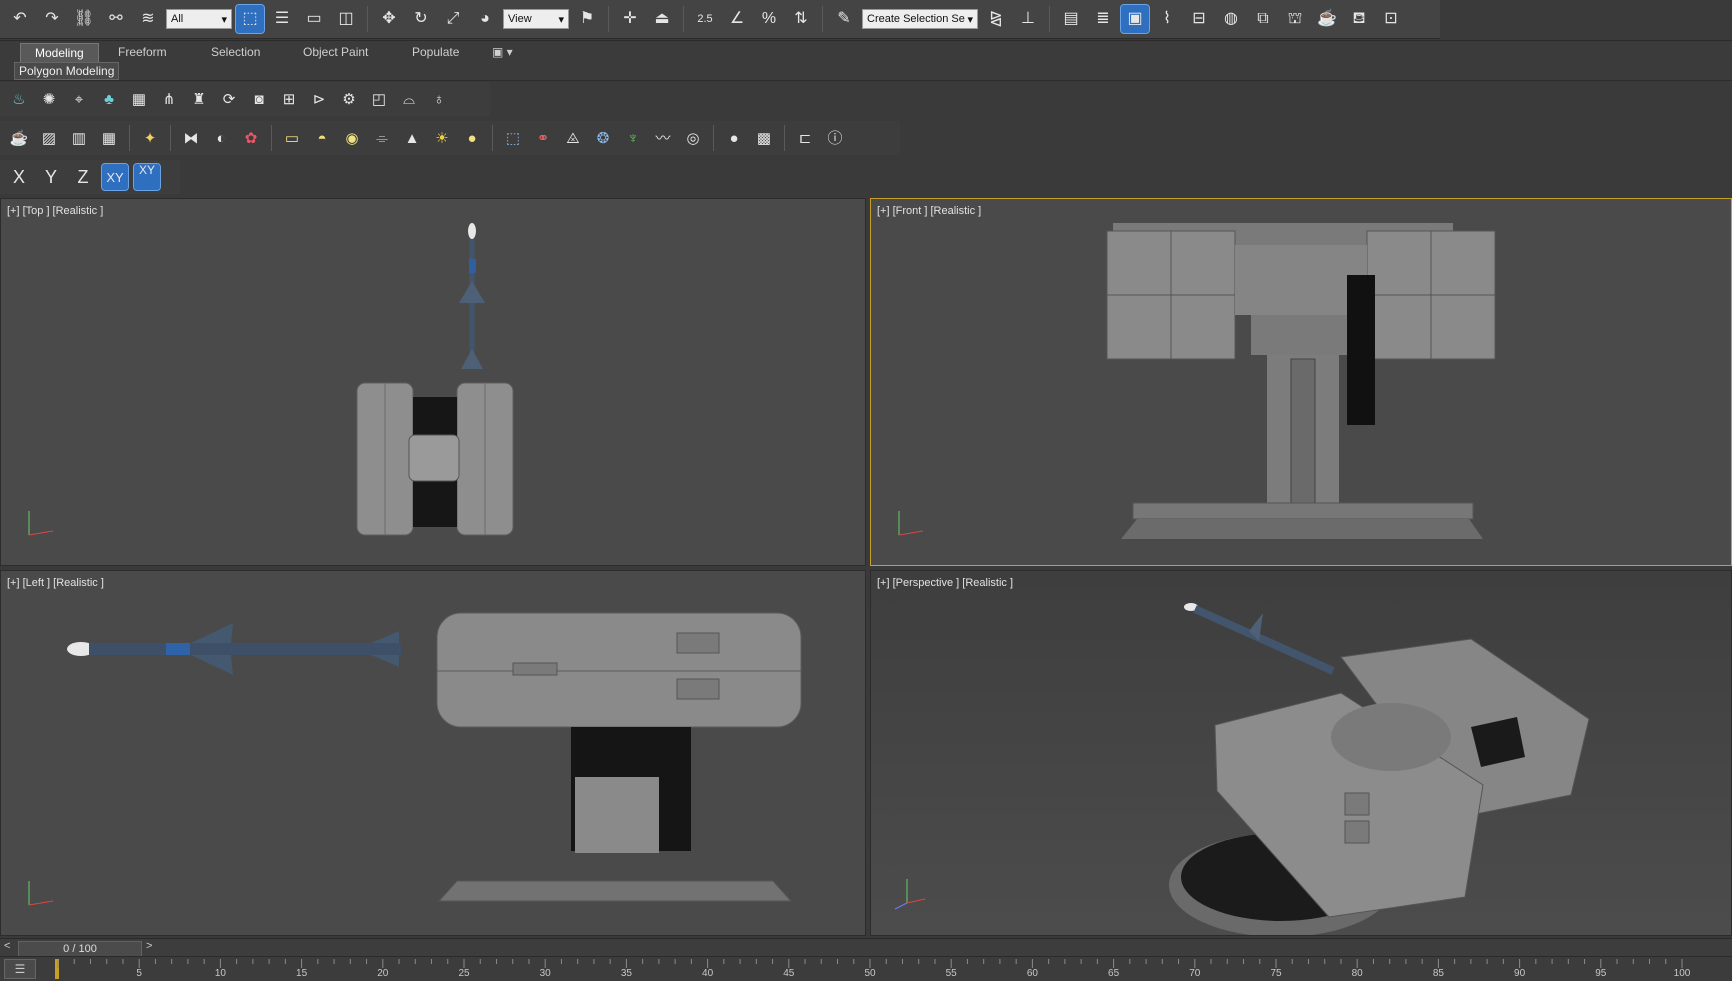 The height and width of the screenshot is (981, 1732). I want to click on grass-icon: ♆, so click(633, 138).